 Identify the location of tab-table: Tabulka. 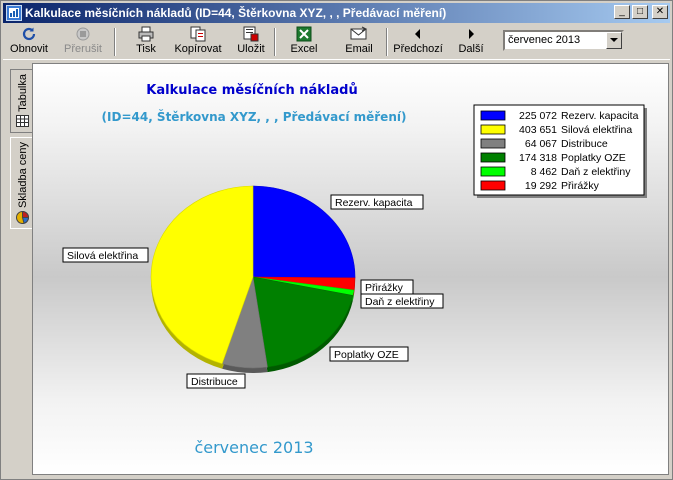
(22, 101).